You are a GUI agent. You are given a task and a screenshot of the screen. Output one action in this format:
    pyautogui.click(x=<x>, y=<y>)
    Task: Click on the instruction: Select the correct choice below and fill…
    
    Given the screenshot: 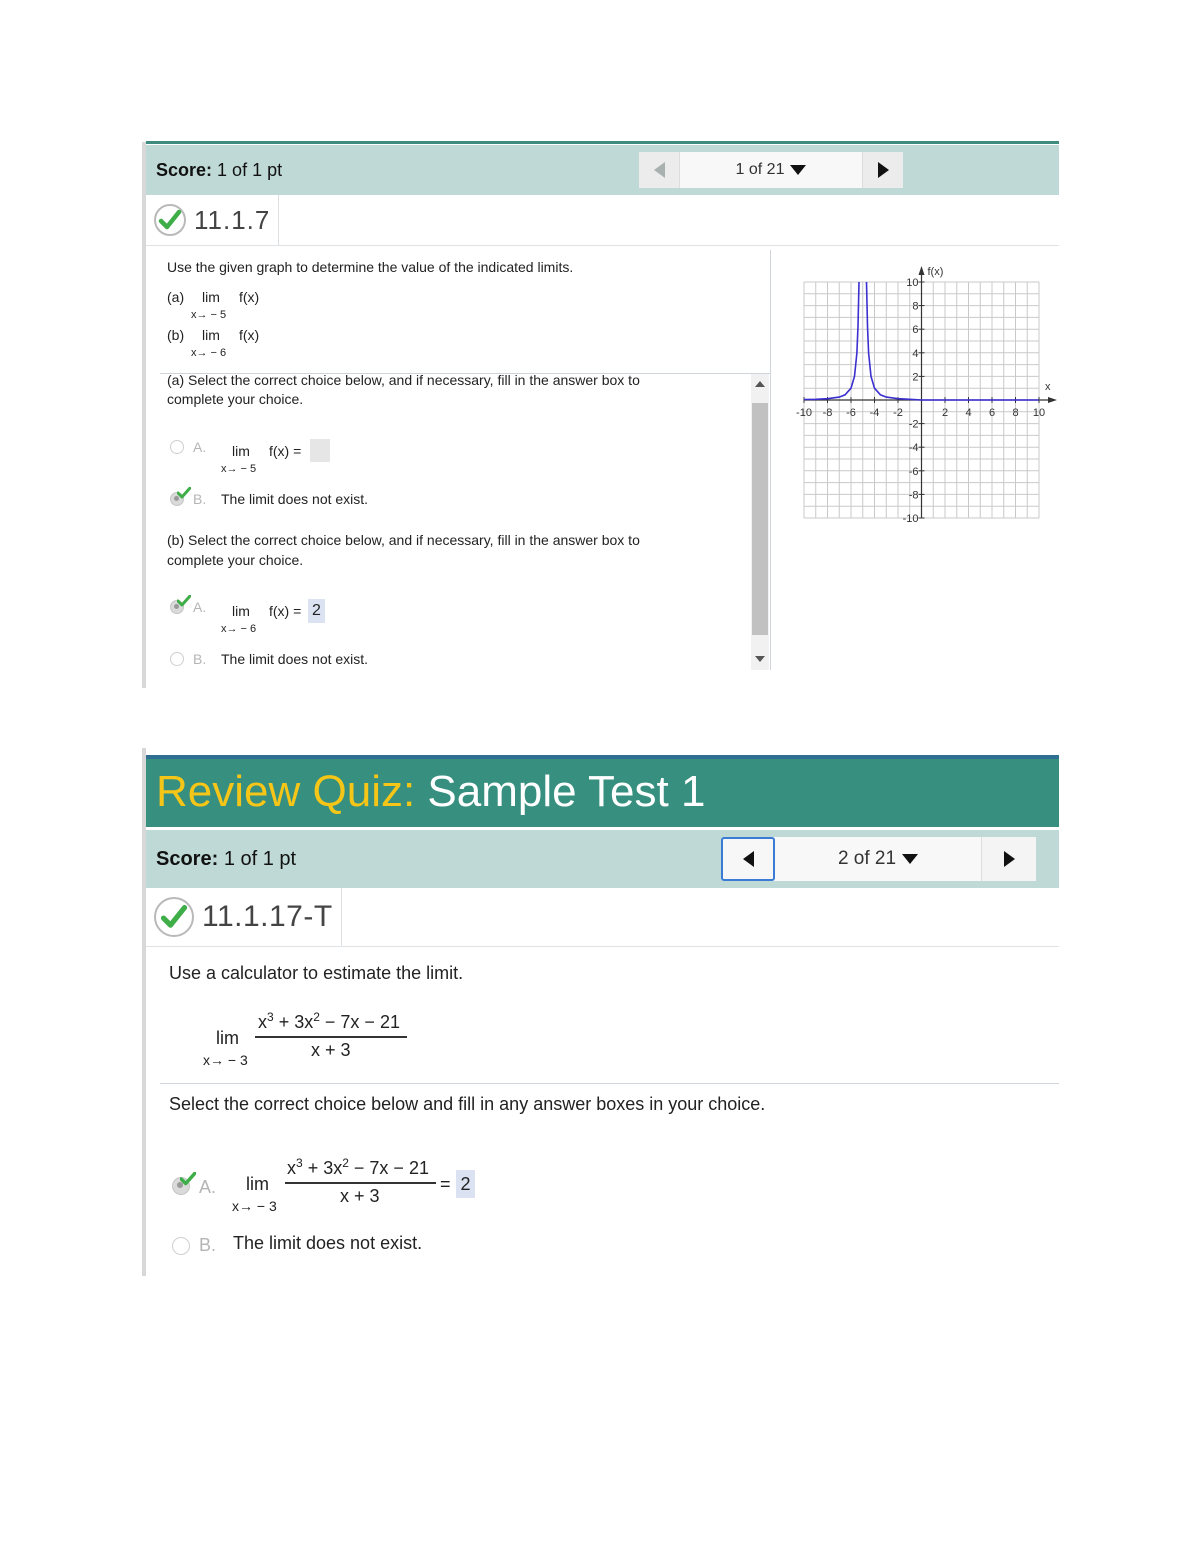 What is the action you would take?
    pyautogui.click(x=467, y=1104)
    